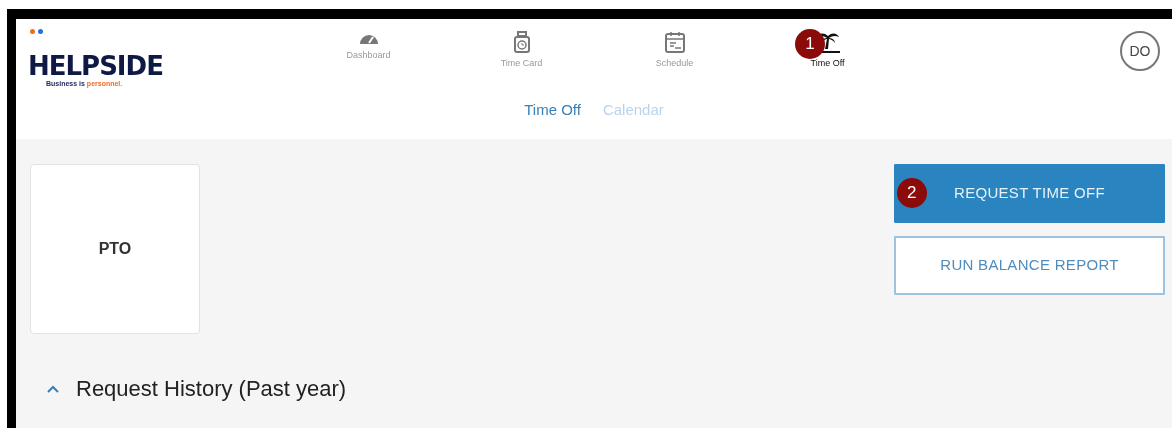 The width and height of the screenshot is (1172, 428). I want to click on nav-item: Time Off 1, so click(827, 51).